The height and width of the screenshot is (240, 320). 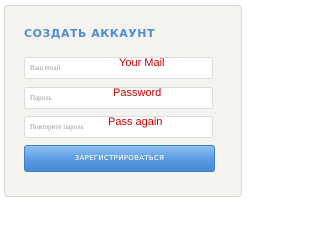 What do you see at coordinates (119, 158) in the screenshot?
I see `register-button: ЗАРЕГИСТРИРОВАТЬСЯ` at bounding box center [119, 158].